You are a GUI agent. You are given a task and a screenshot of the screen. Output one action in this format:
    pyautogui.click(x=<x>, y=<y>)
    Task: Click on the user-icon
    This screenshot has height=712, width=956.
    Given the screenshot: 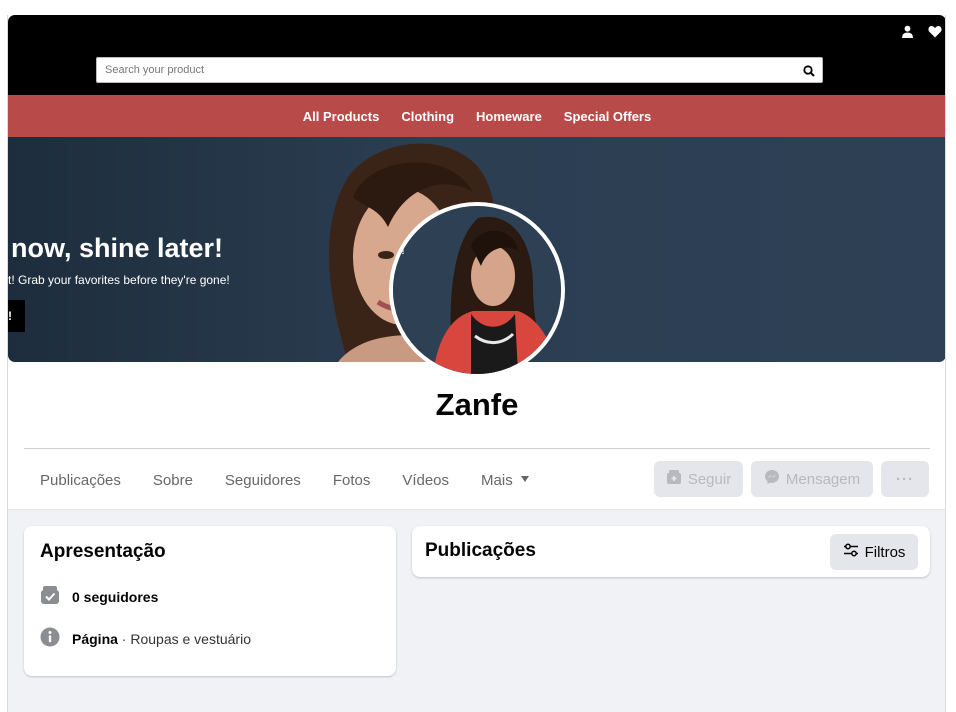 What is the action you would take?
    pyautogui.click(x=907, y=31)
    